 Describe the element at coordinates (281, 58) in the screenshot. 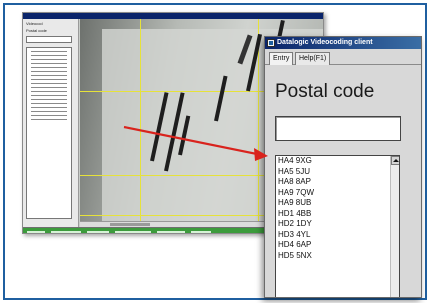

I see `tab-entry: Entry` at that location.